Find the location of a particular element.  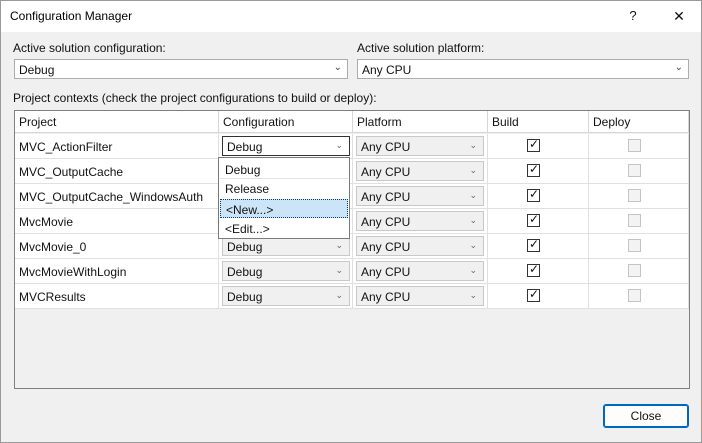

dropdown-item-edit: <Edit...> is located at coordinates (284, 228).